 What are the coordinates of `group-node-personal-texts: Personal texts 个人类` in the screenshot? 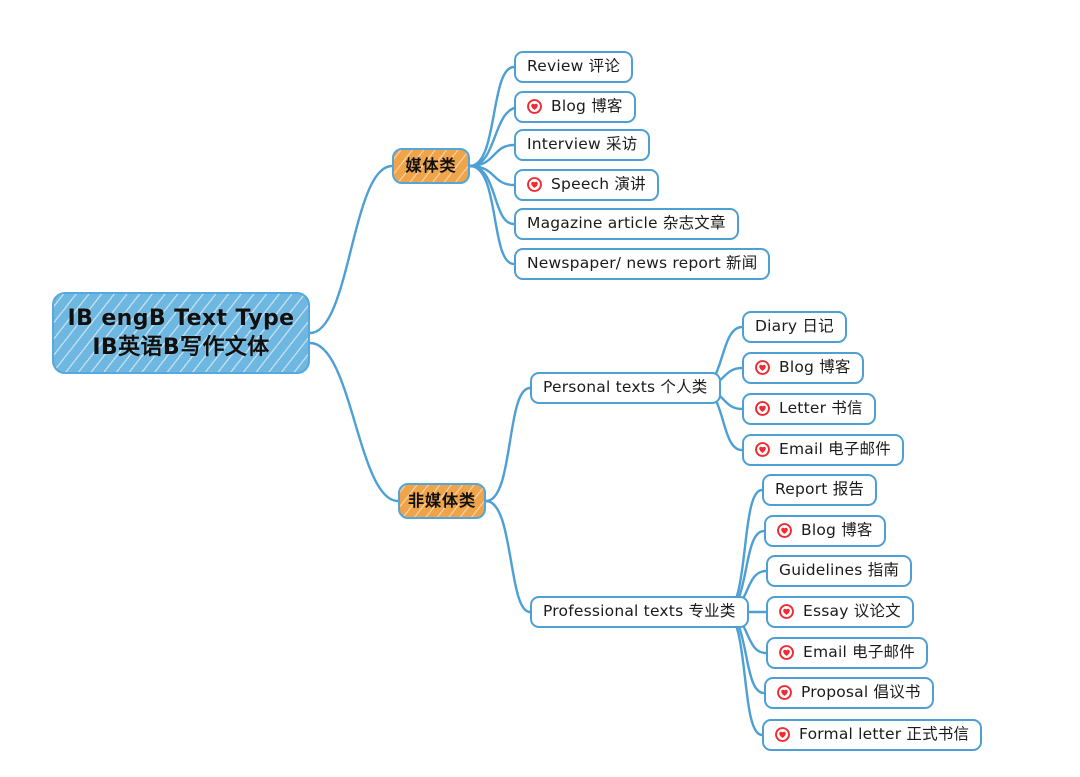 It's located at (625, 388).